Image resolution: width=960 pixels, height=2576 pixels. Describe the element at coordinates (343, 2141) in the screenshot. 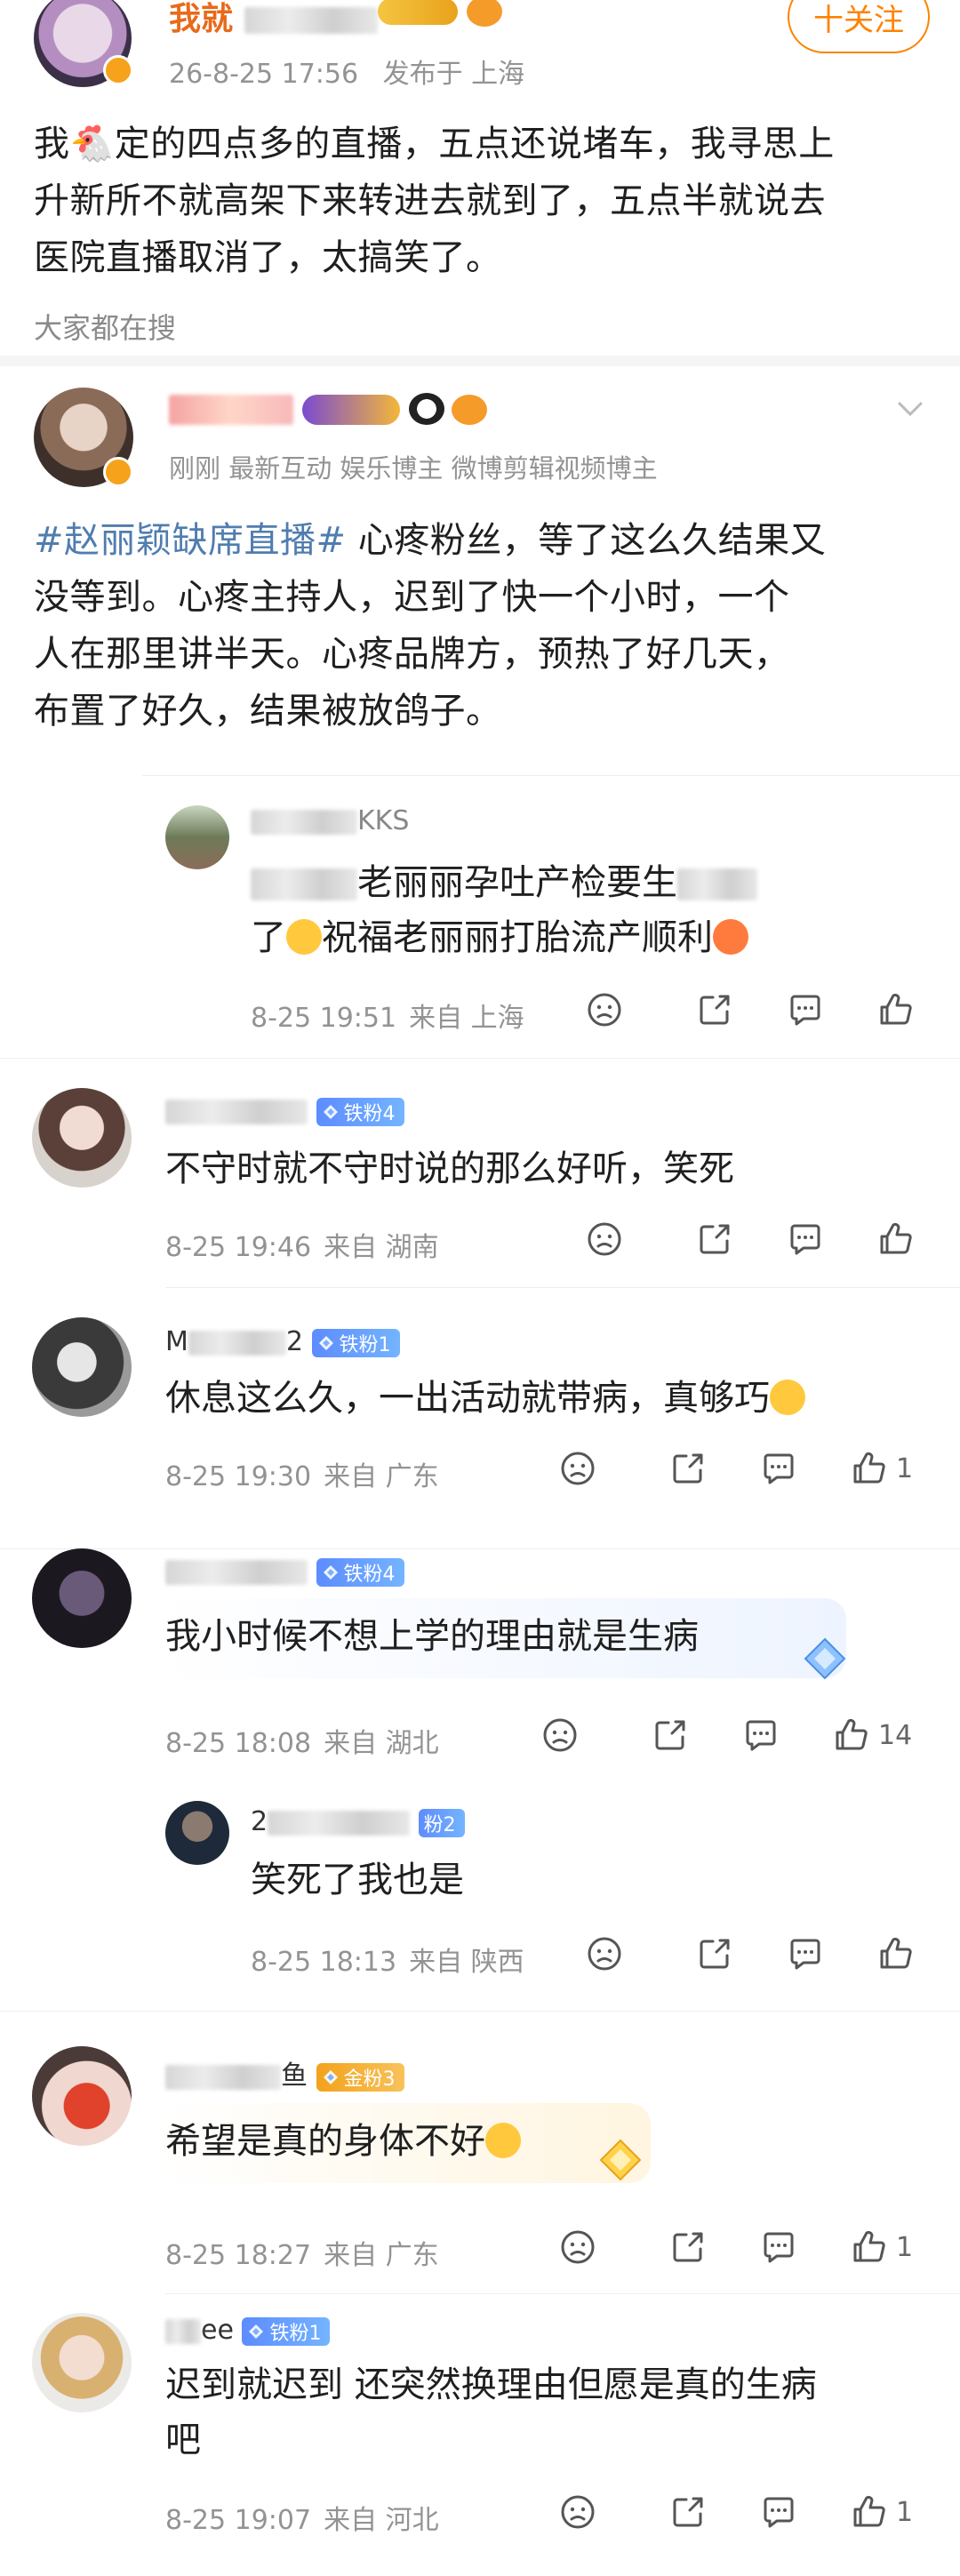

I see `comment-text: 希望是真的身体不好` at that location.